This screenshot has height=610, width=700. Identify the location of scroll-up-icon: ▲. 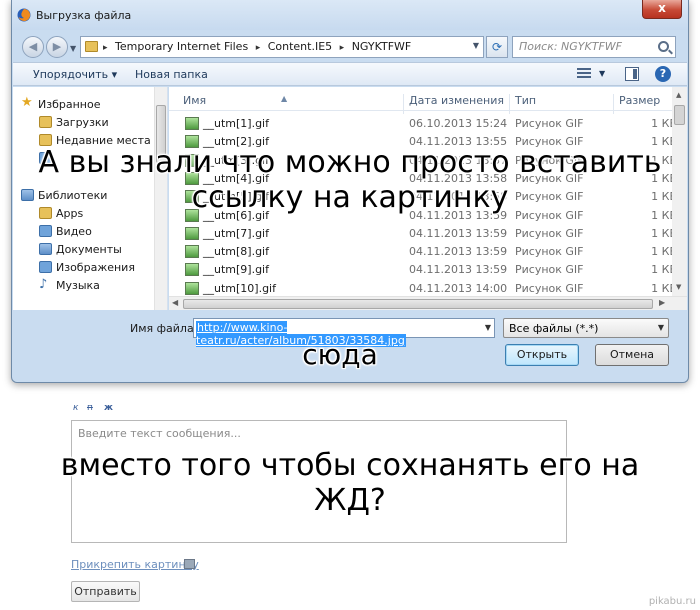
(678, 95).